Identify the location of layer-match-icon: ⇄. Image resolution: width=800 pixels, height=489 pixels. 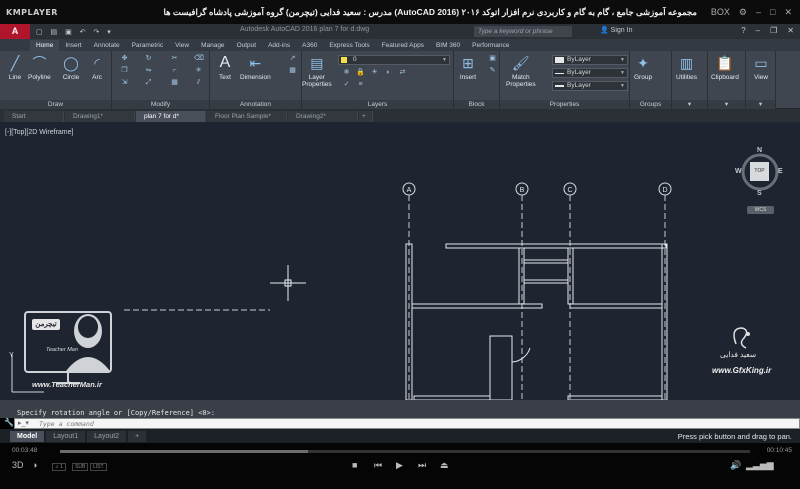
(402, 73).